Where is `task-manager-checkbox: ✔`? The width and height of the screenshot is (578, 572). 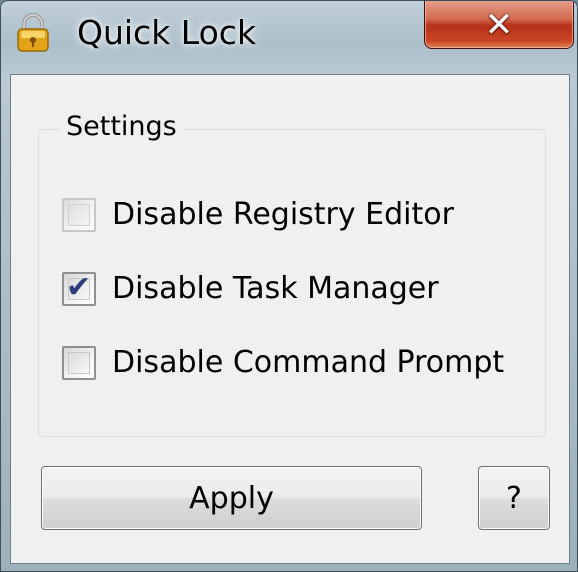 task-manager-checkbox: ✔ is located at coordinates (79, 288).